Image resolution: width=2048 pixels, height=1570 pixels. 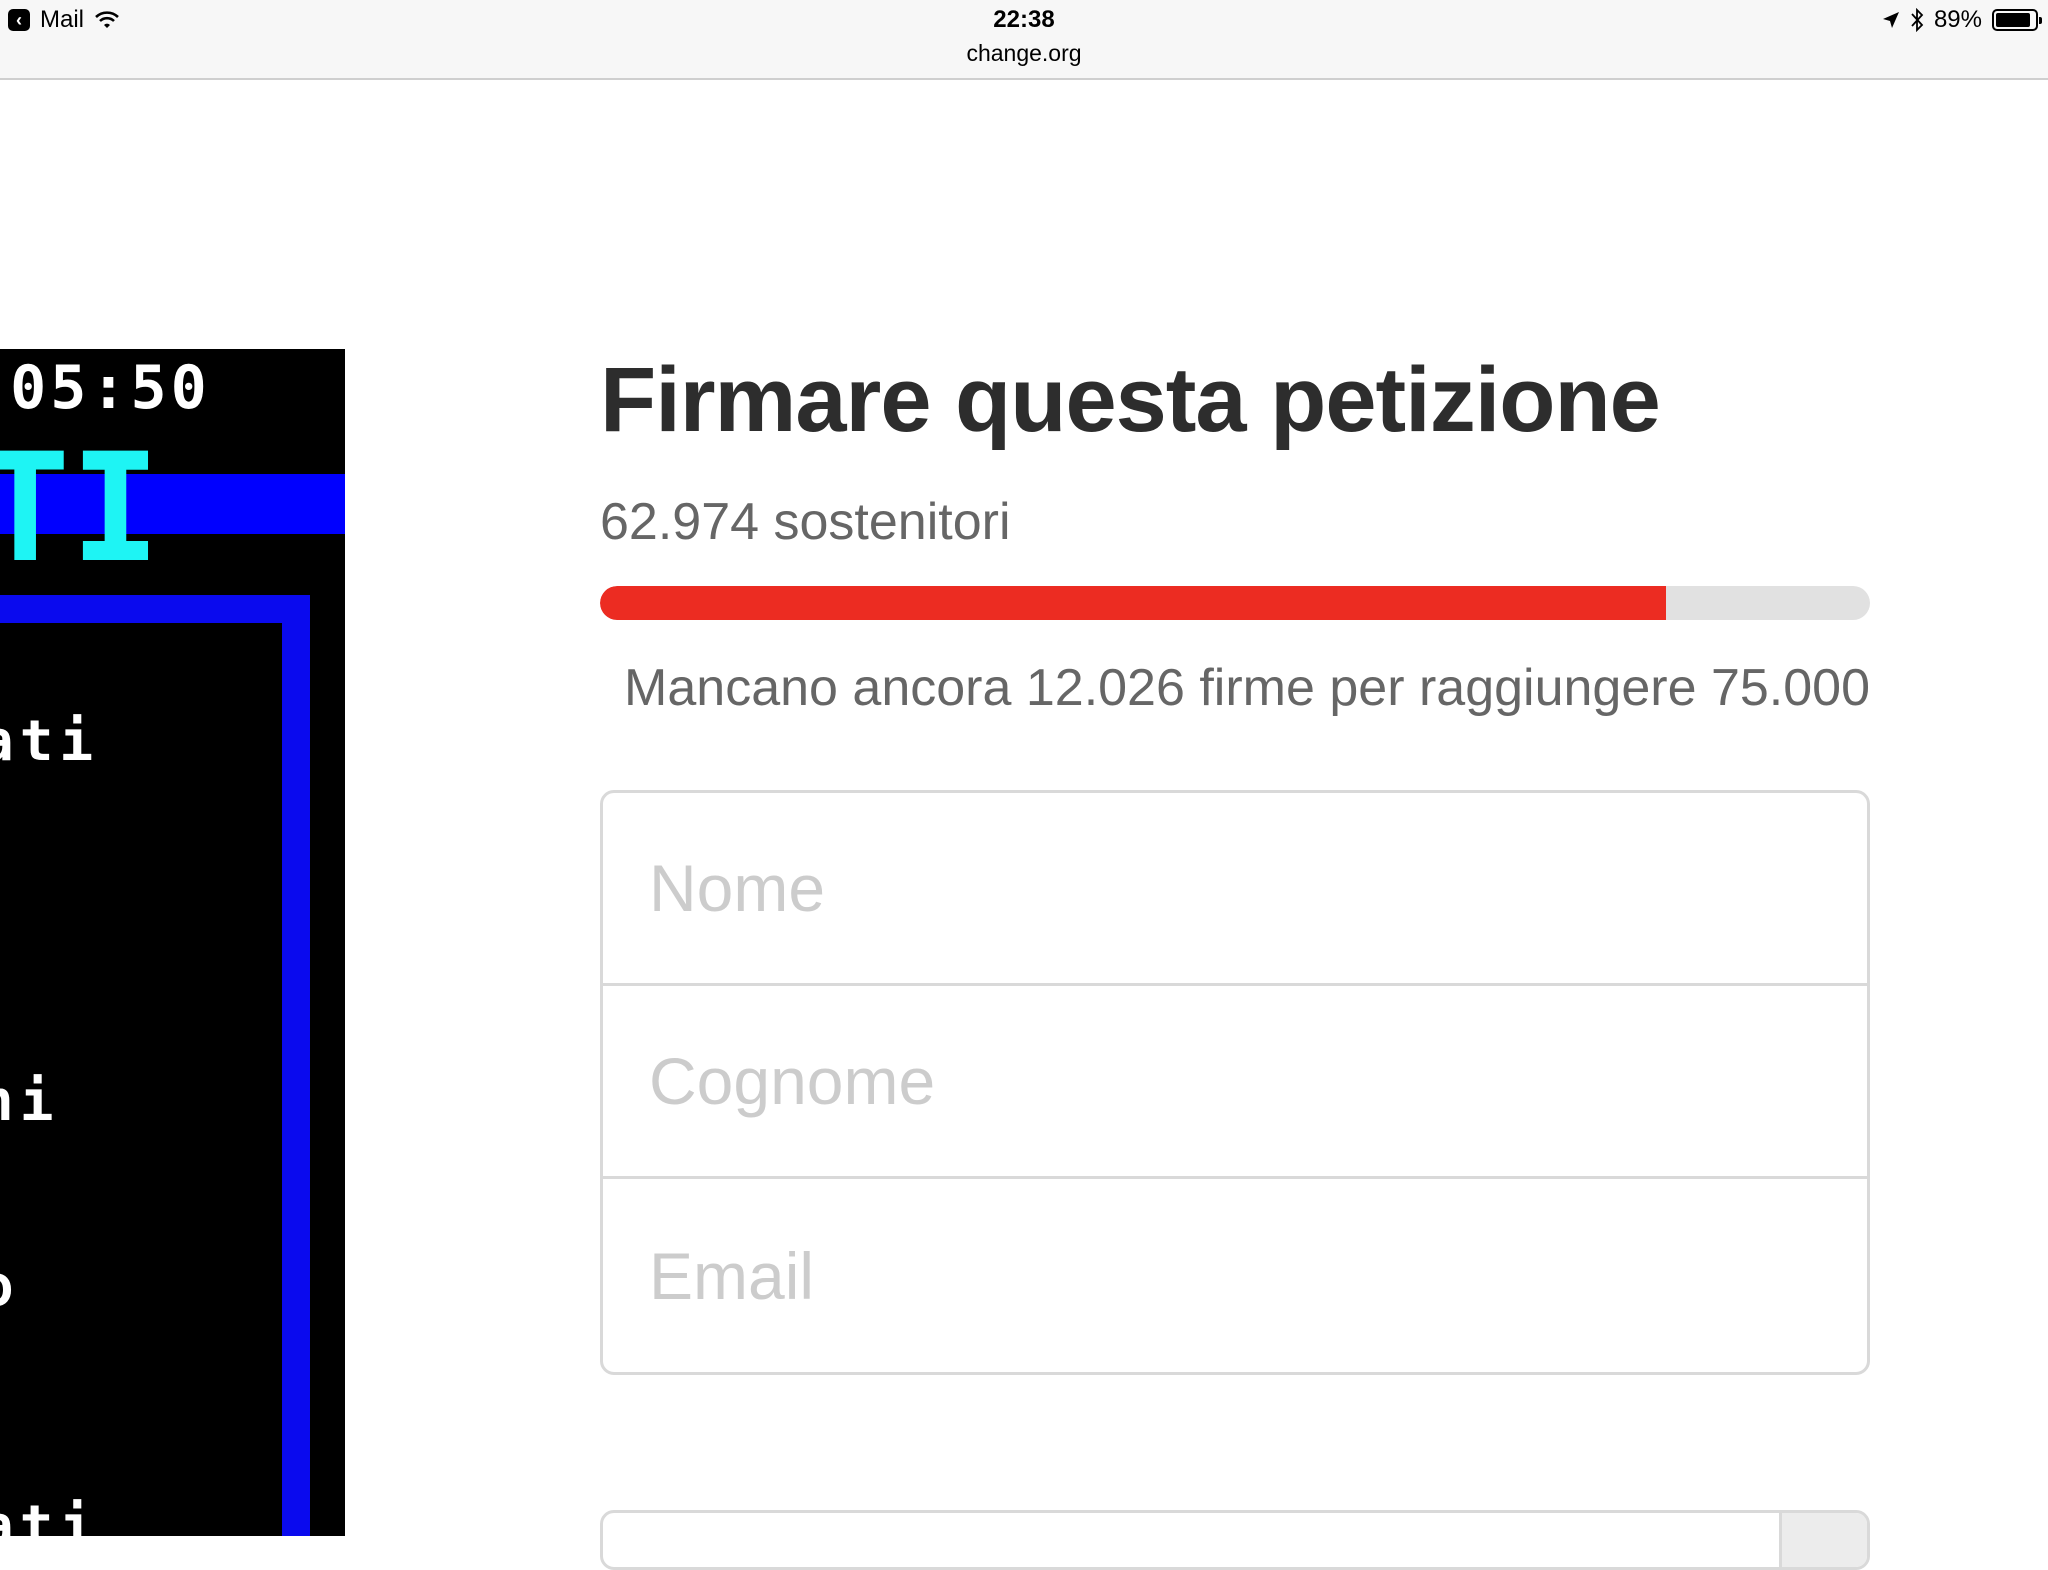 What do you see at coordinates (1957, 19) in the screenshot?
I see `battery-percent: 89%` at bounding box center [1957, 19].